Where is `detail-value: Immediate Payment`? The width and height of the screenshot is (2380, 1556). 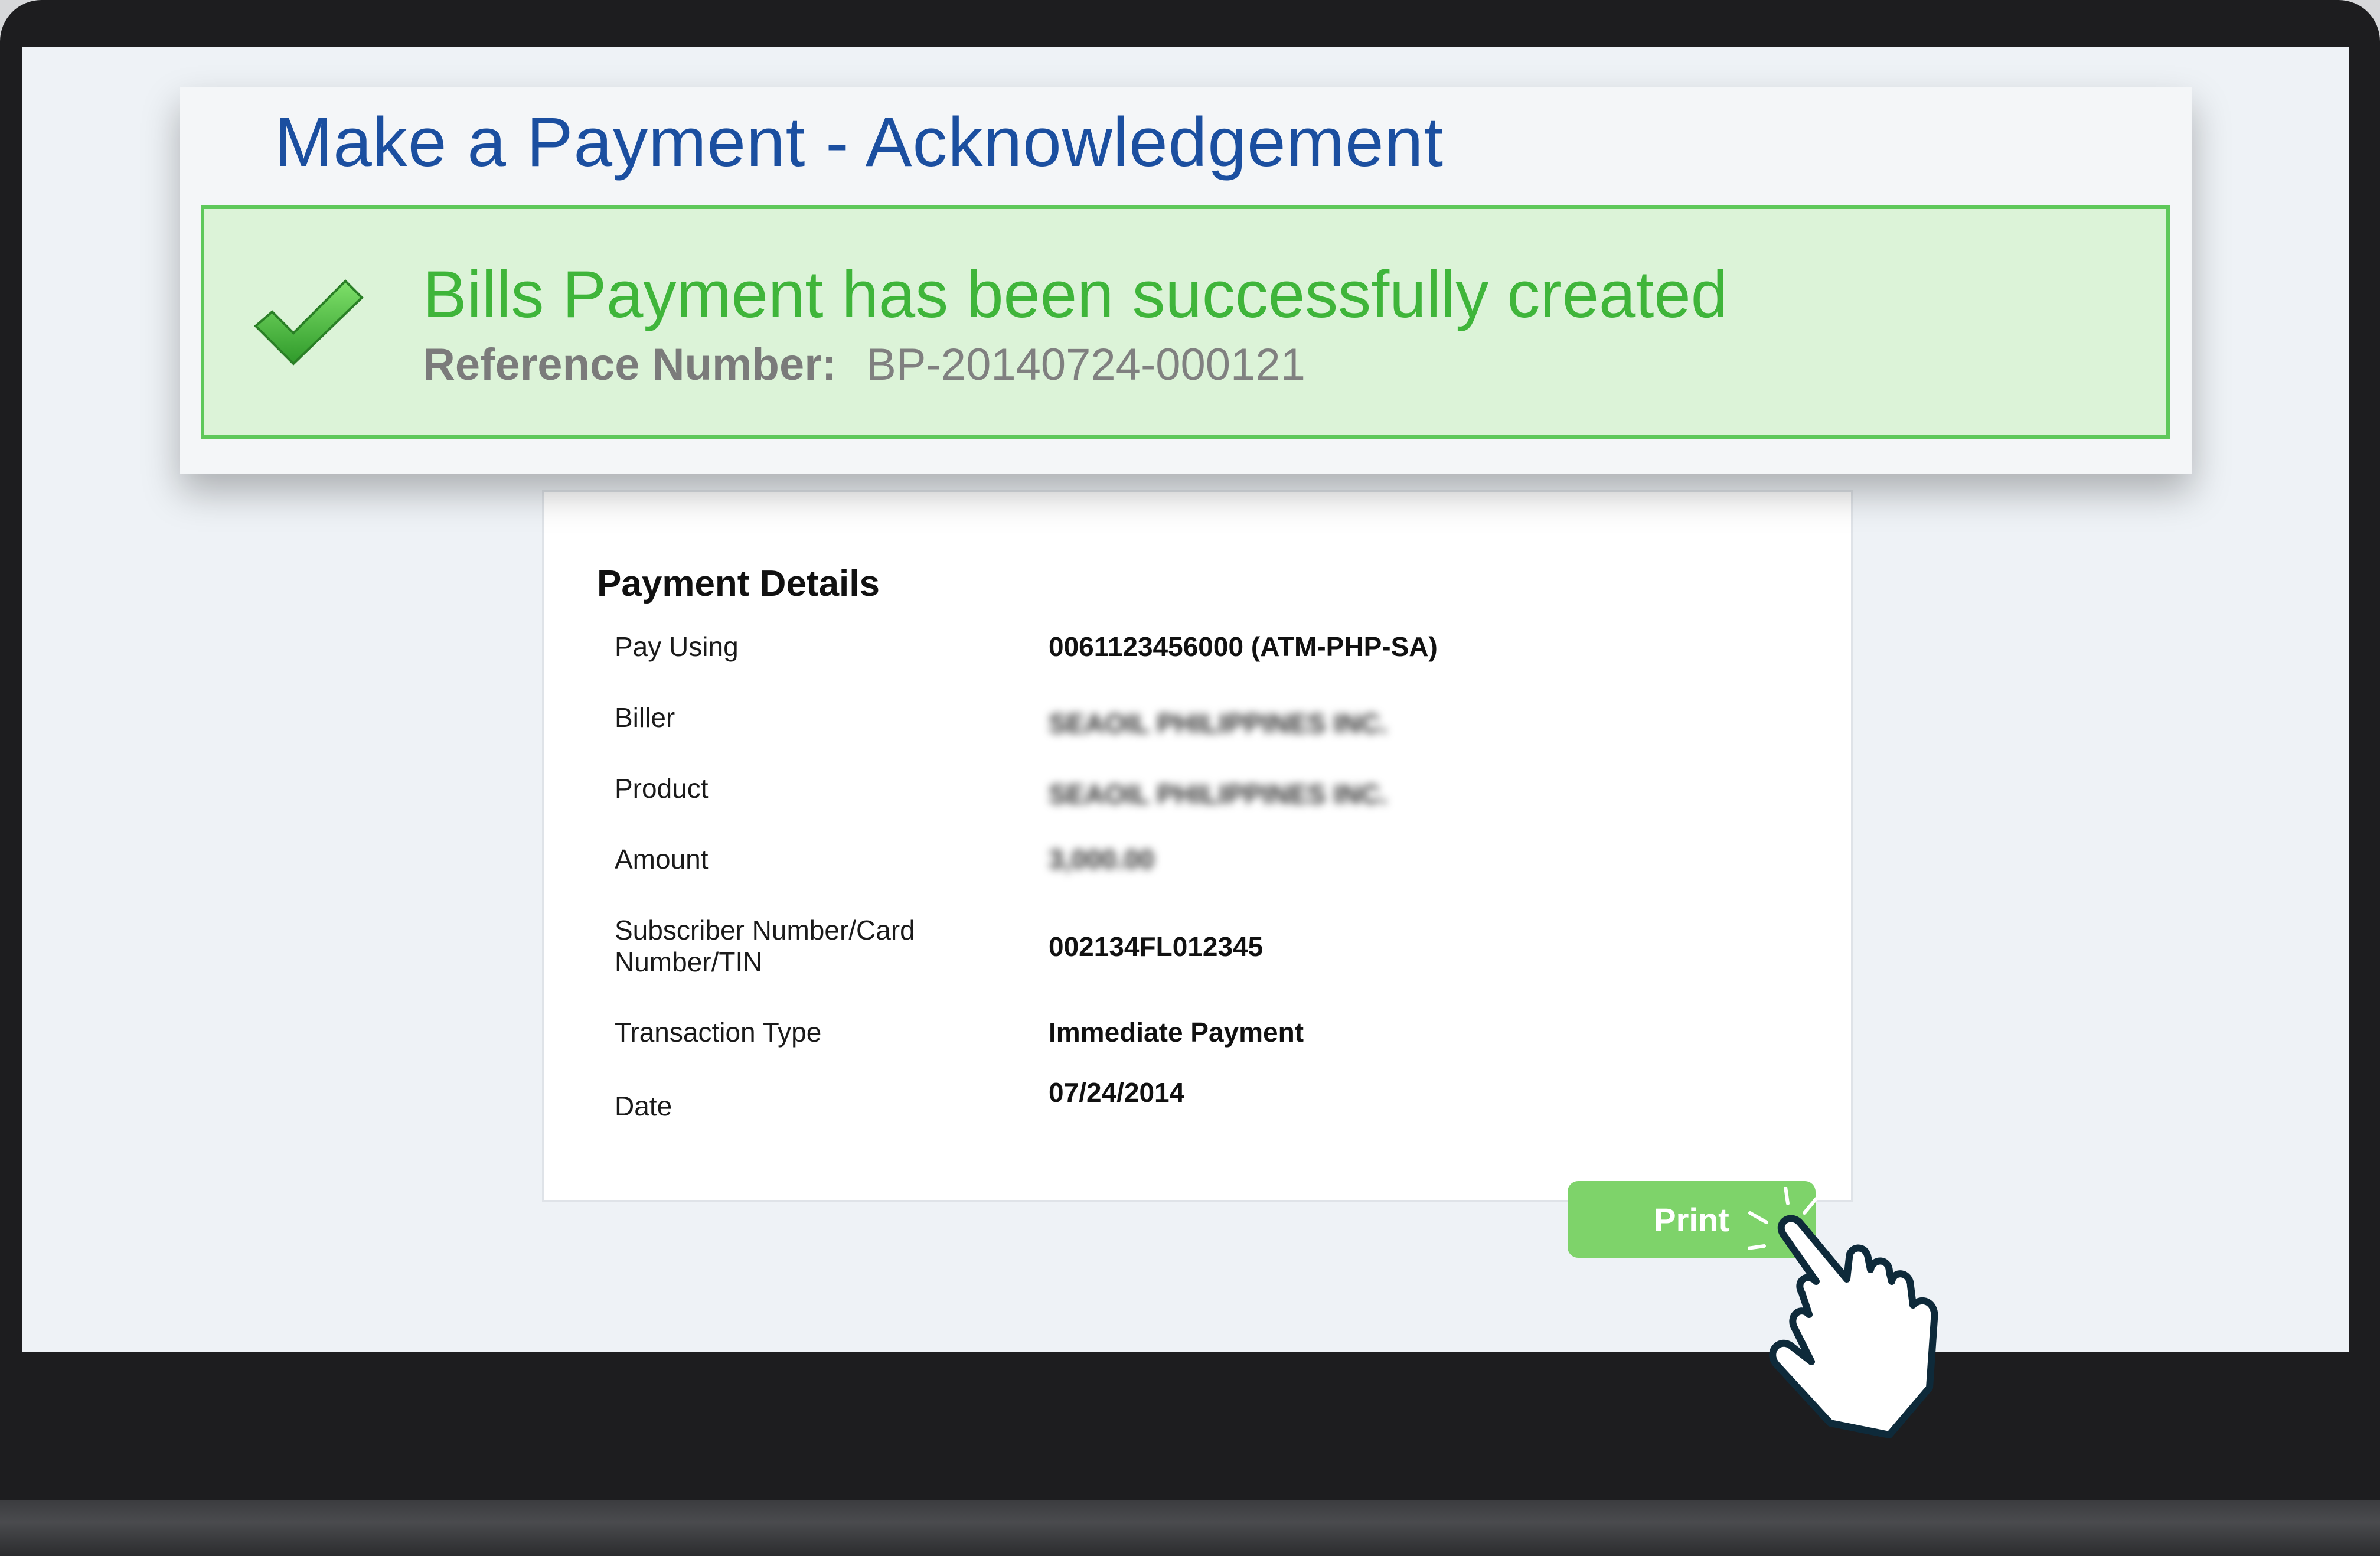 detail-value: Immediate Payment is located at coordinates (1176, 1032).